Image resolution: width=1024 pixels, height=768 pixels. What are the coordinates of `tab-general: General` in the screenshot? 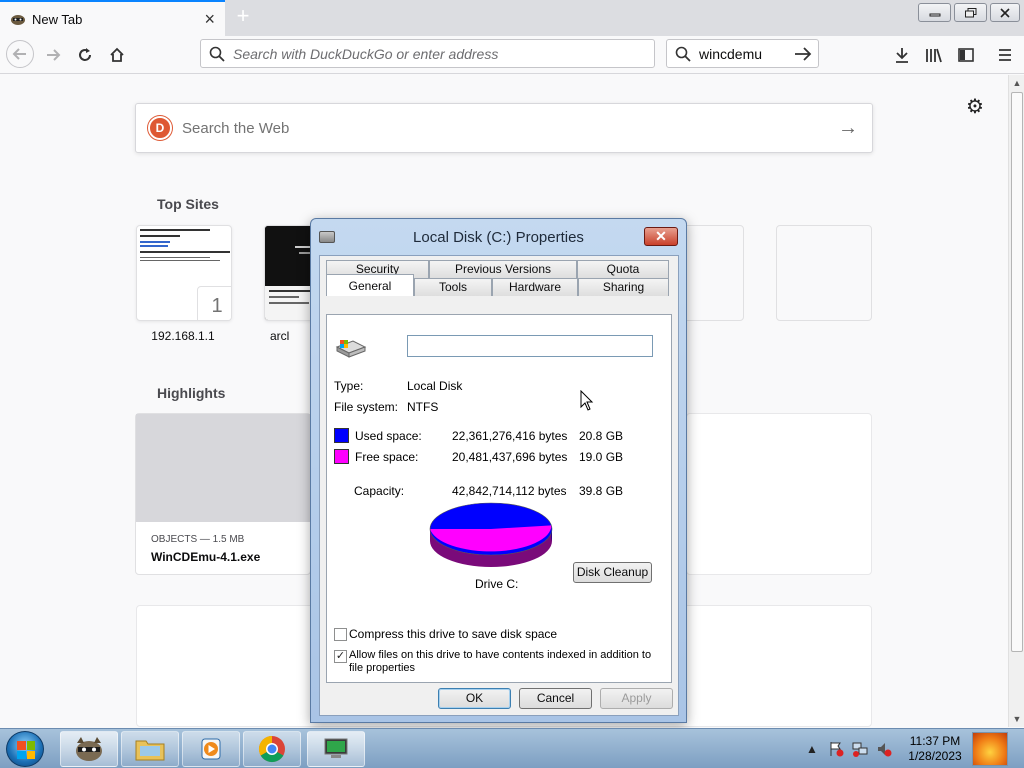 It's located at (370, 285).